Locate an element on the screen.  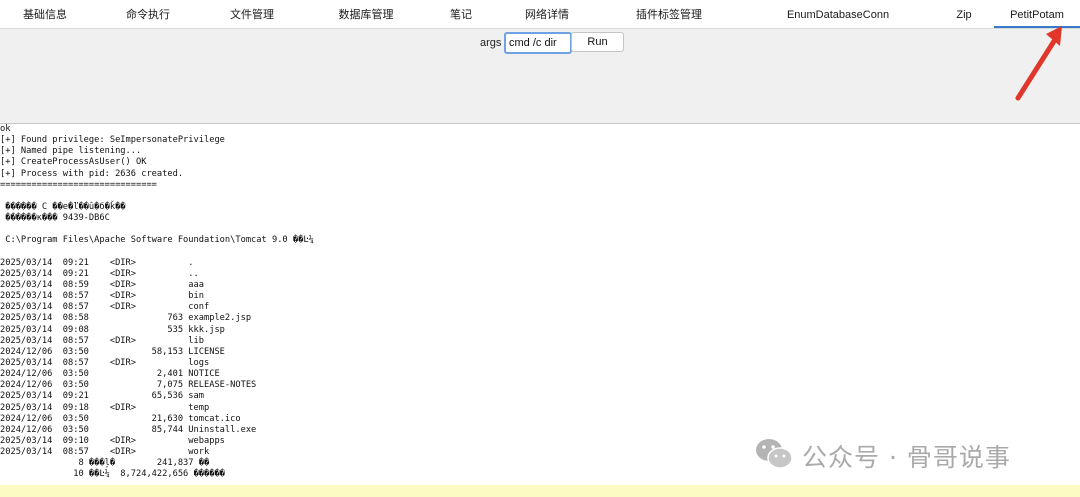
tab-plugin-tags: 插件标签管理 is located at coordinates (669, 14).